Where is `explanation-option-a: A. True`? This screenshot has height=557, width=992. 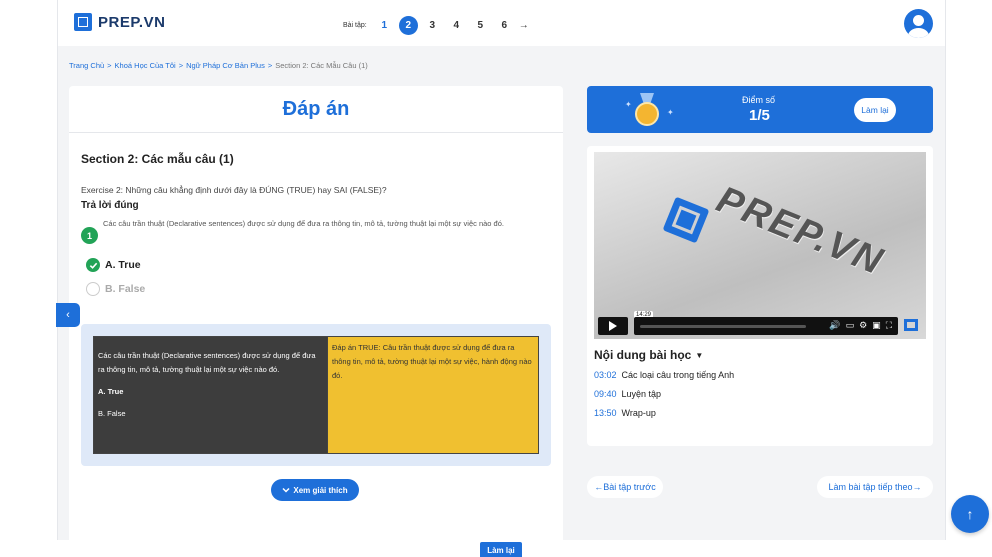 explanation-option-a: A. True is located at coordinates (111, 391).